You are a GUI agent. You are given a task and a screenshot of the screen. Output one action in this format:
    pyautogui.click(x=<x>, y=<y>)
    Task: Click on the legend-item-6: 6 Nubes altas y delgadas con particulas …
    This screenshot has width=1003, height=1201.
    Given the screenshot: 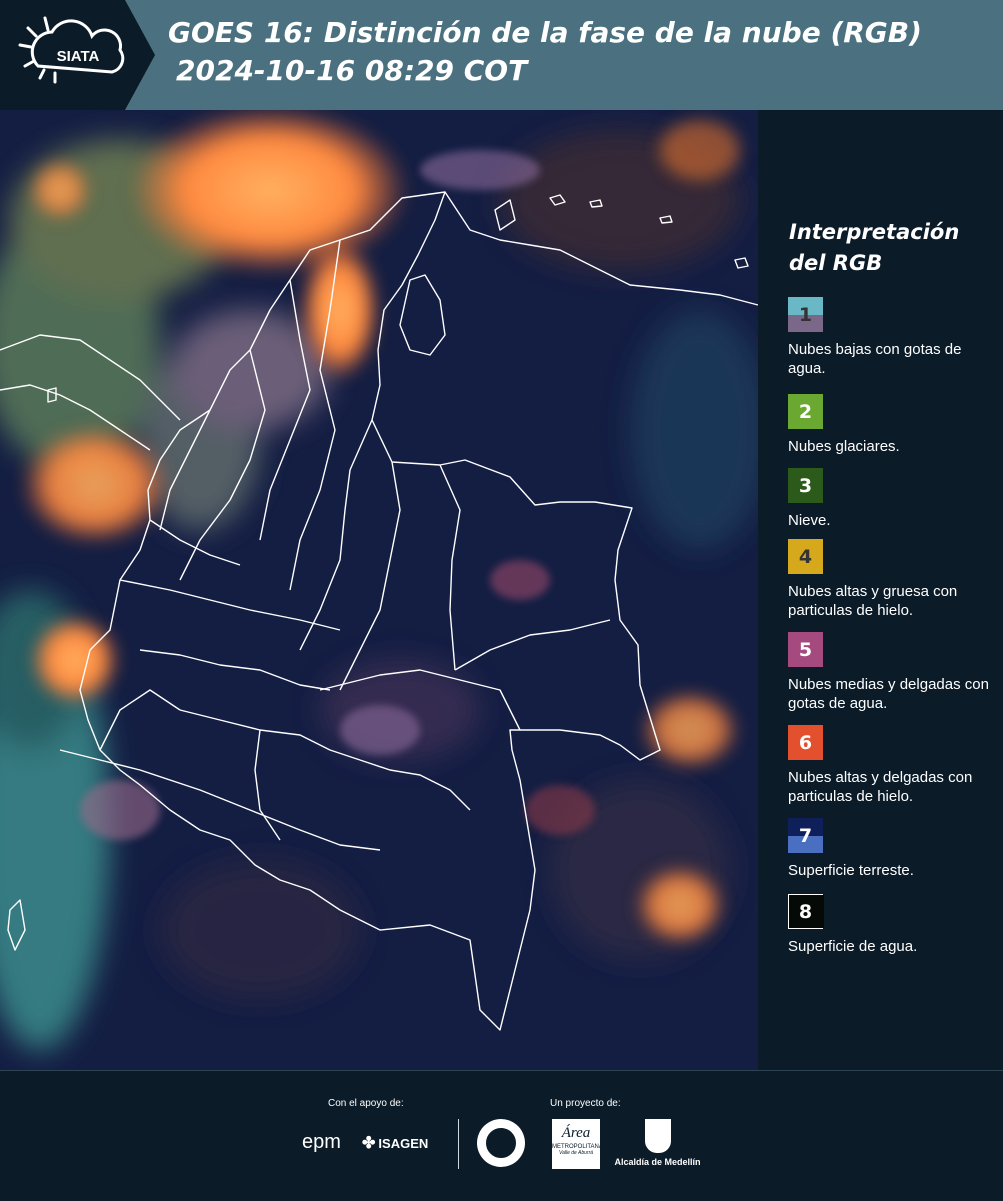 What is the action you would take?
    pyautogui.click(x=893, y=765)
    